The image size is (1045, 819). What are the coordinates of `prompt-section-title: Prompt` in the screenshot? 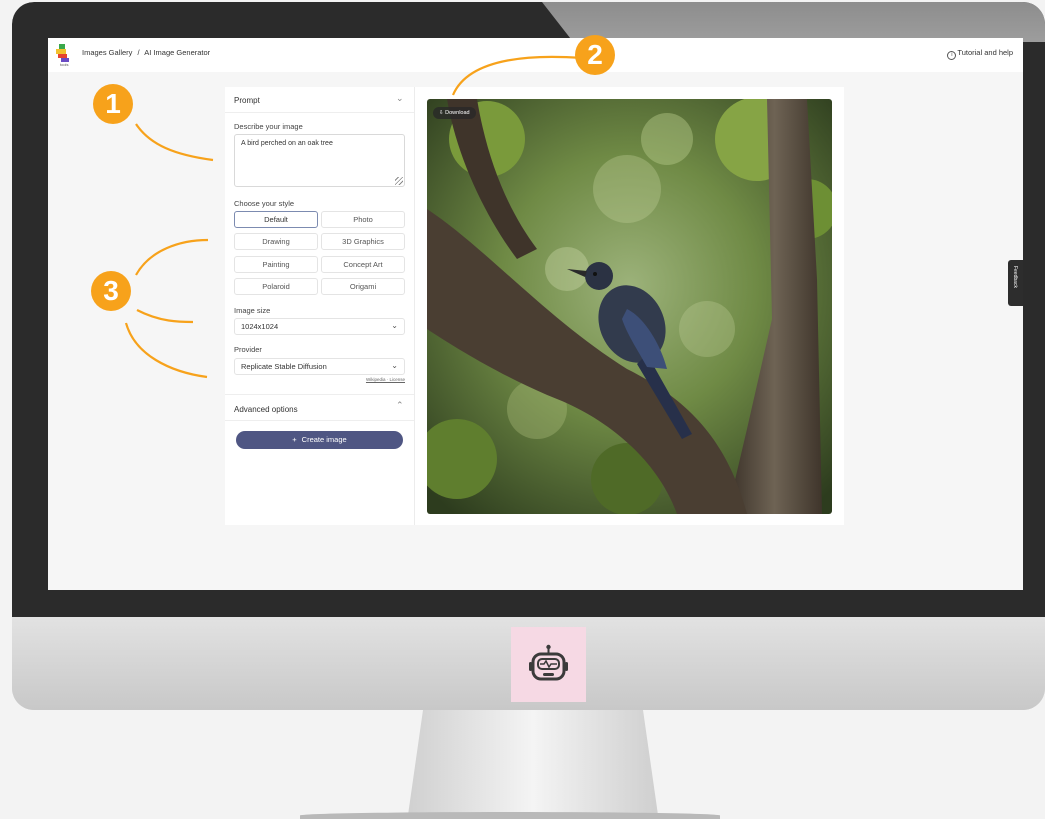 It's located at (247, 100).